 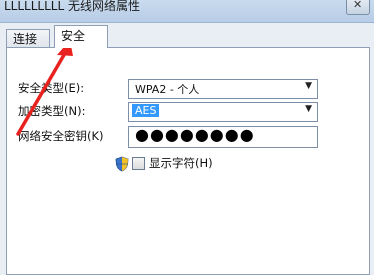 I want to click on uac-shield-icon, so click(x=122, y=164).